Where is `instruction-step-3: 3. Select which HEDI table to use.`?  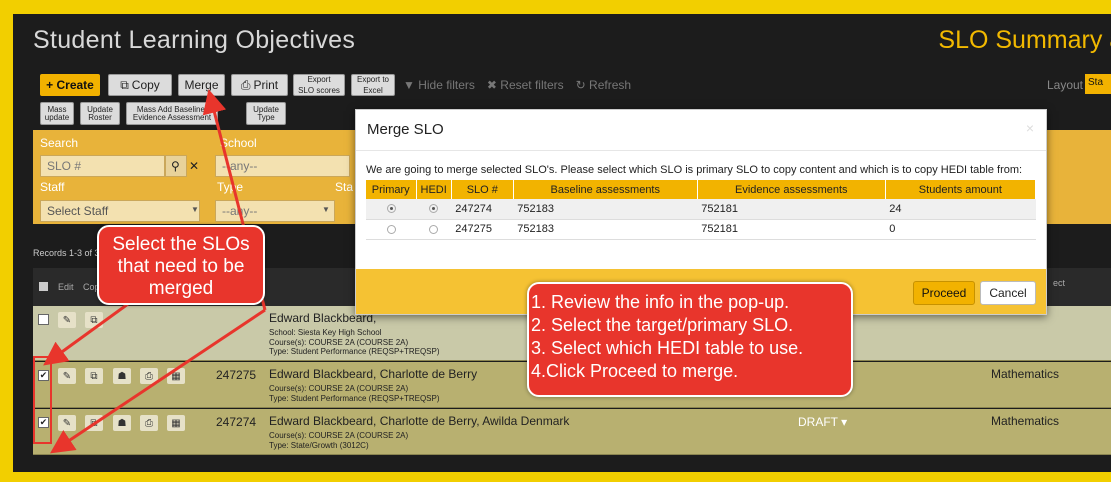
instruction-step-3: 3. Select which HEDI table to use. is located at coordinates (667, 348).